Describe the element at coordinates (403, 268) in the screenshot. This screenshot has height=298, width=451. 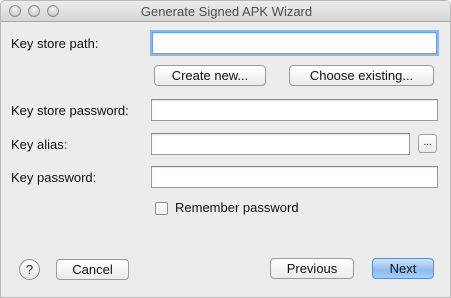
I see `next-button: Next` at that location.